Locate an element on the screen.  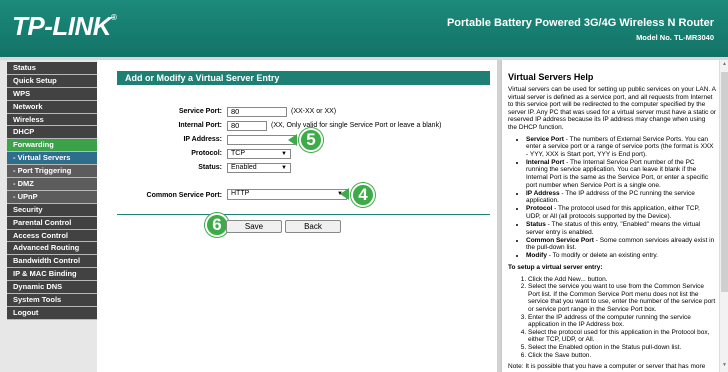
sidebar-item-access-control: Access Control is located at coordinates (52, 236).